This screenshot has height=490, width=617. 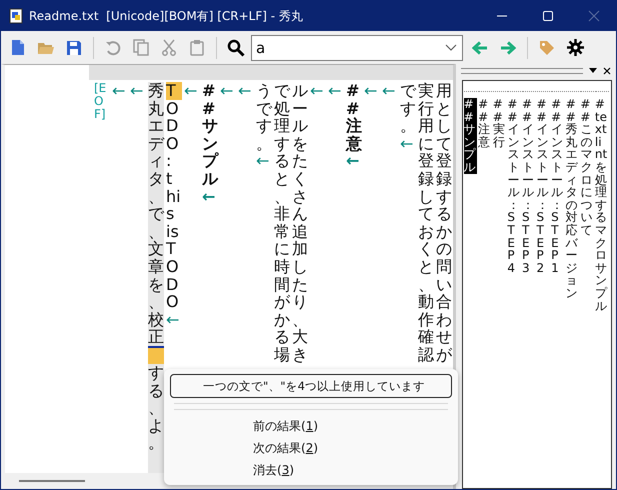 I want to click on outline-item: ## インストール：STEP 4, so click(x=514, y=186).